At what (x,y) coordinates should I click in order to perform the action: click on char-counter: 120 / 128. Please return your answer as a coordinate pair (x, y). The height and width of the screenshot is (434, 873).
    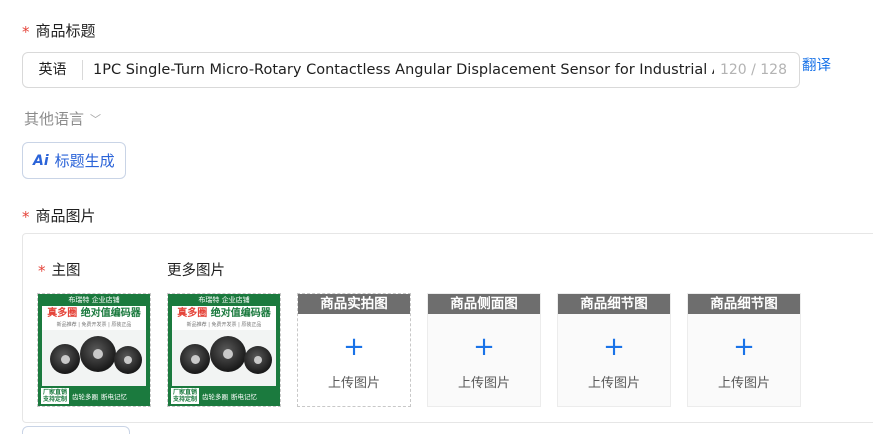
    Looking at the image, I should click on (753, 70).